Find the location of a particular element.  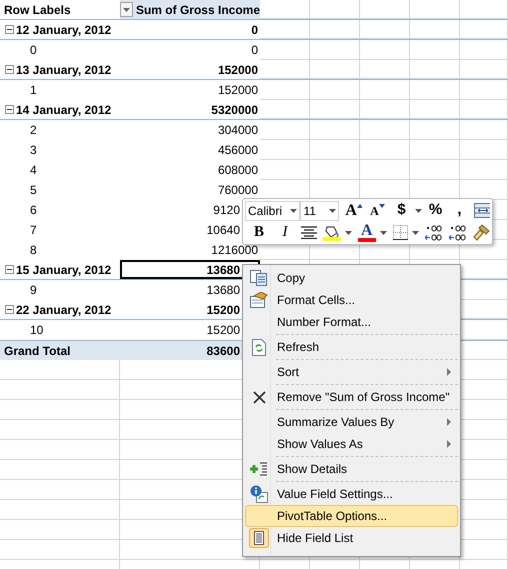

value-cell: 83600 is located at coordinates (223, 351).